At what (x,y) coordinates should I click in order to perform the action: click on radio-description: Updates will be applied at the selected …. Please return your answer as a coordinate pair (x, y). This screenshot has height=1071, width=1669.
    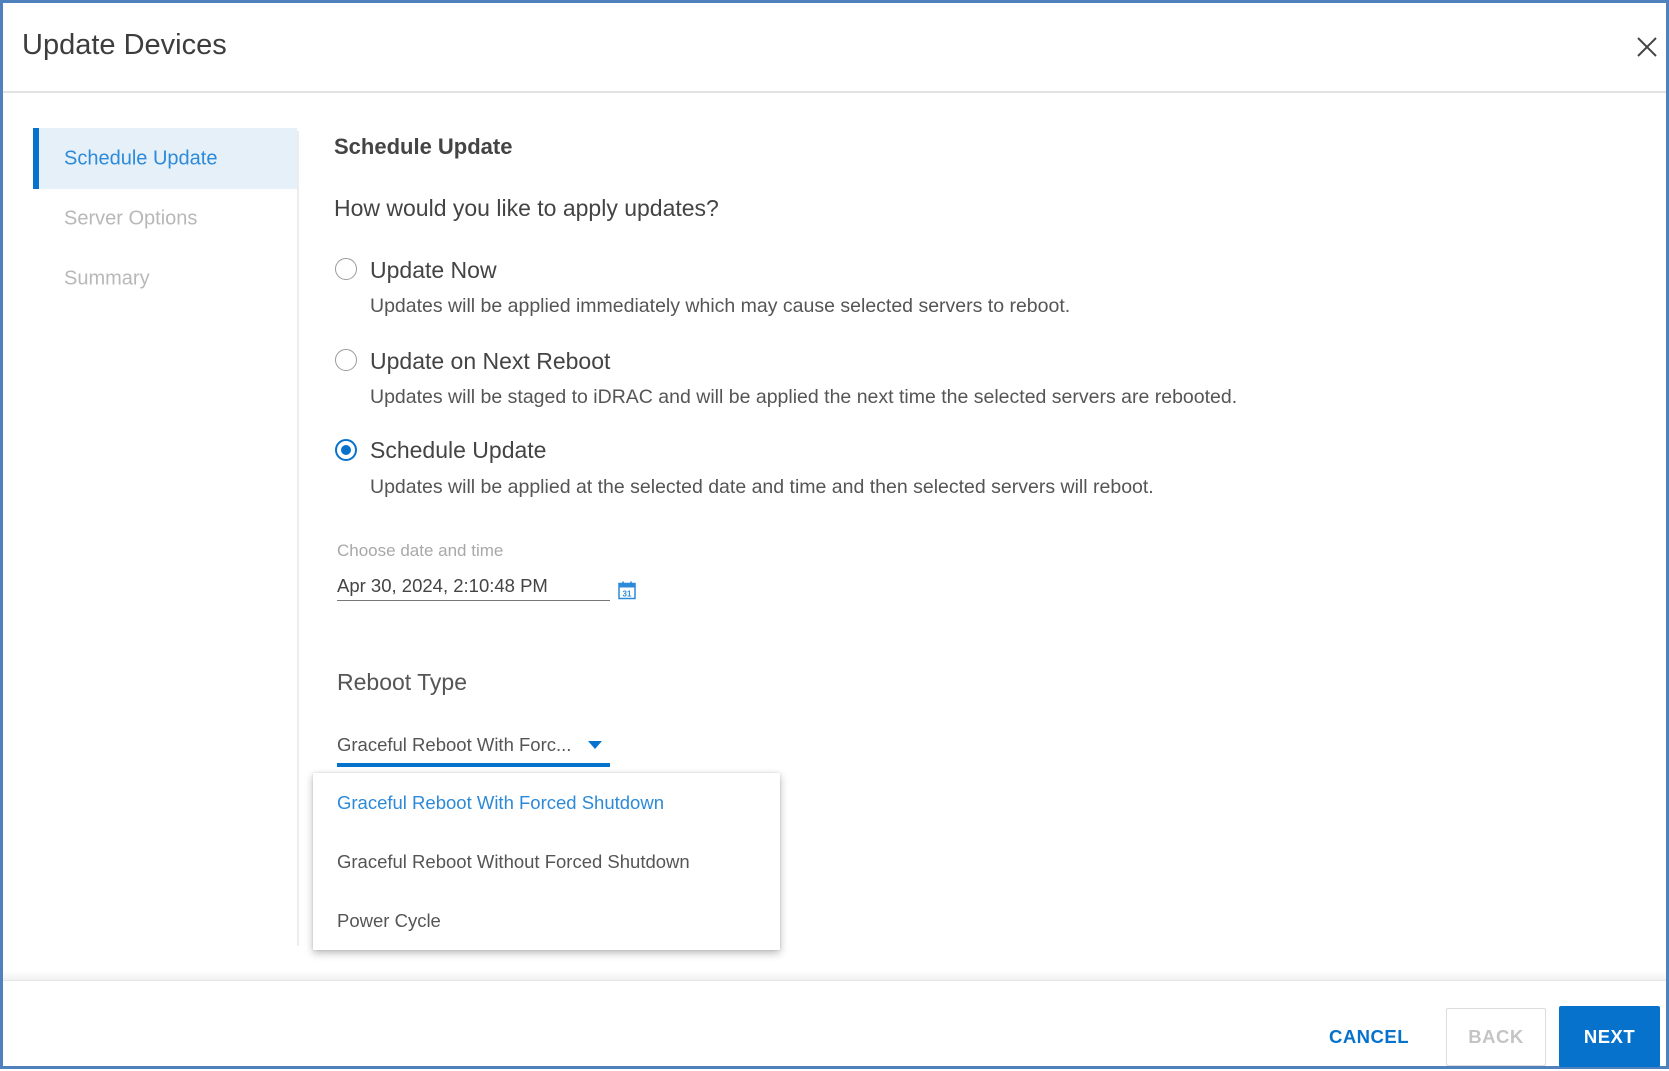
    Looking at the image, I should click on (762, 487).